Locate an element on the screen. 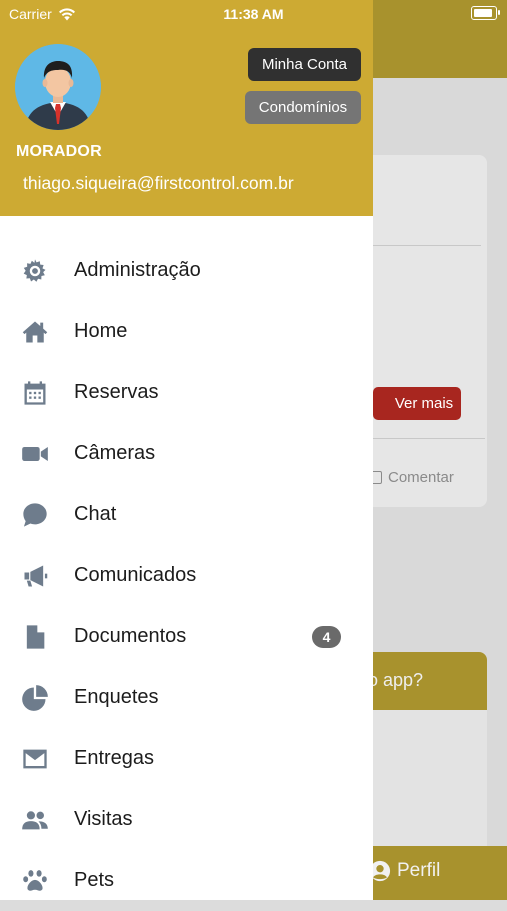 This screenshot has width=507, height=911. menu-item-label: Visitas is located at coordinates (103, 819).